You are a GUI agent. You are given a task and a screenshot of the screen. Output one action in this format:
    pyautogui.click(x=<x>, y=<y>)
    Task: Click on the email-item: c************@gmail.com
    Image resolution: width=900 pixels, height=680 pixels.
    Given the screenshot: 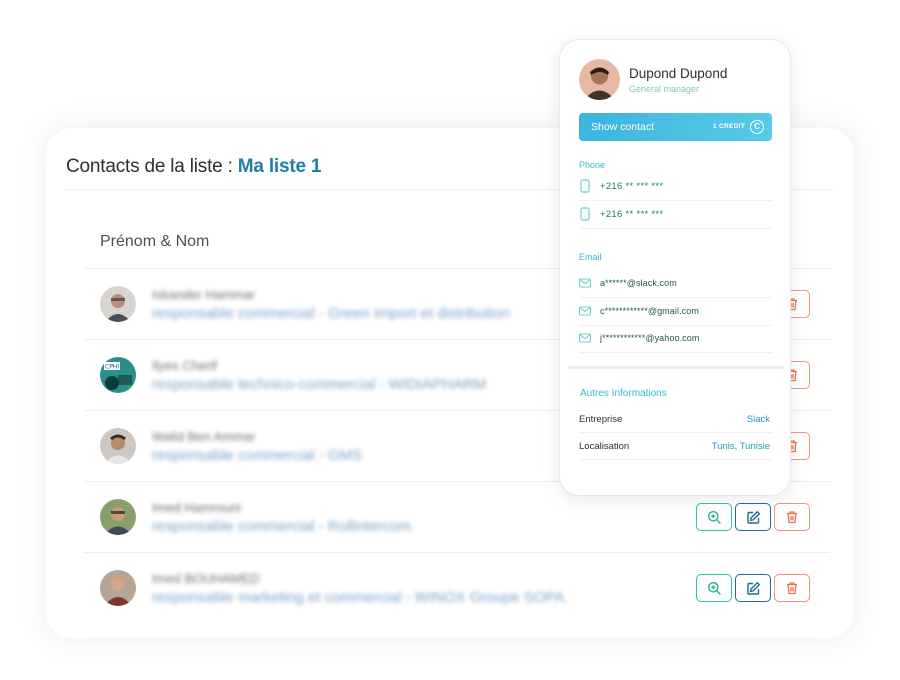 What is the action you would take?
    pyautogui.click(x=675, y=312)
    